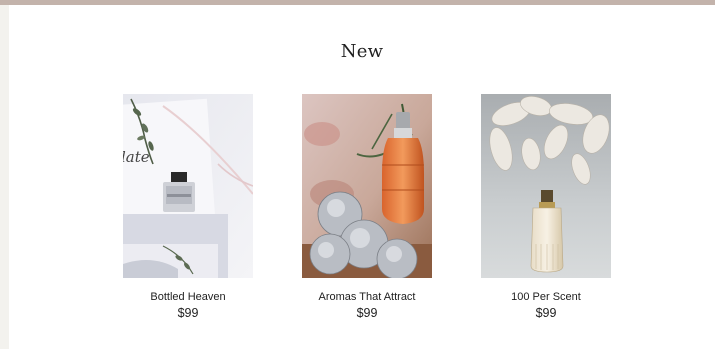  What do you see at coordinates (188, 186) in the screenshot?
I see `product-image: late` at bounding box center [188, 186].